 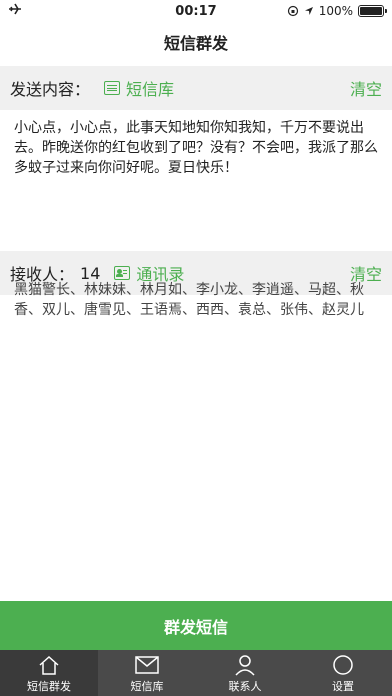 What do you see at coordinates (366, 88) in the screenshot?
I see `clear-content-button: 清空` at bounding box center [366, 88].